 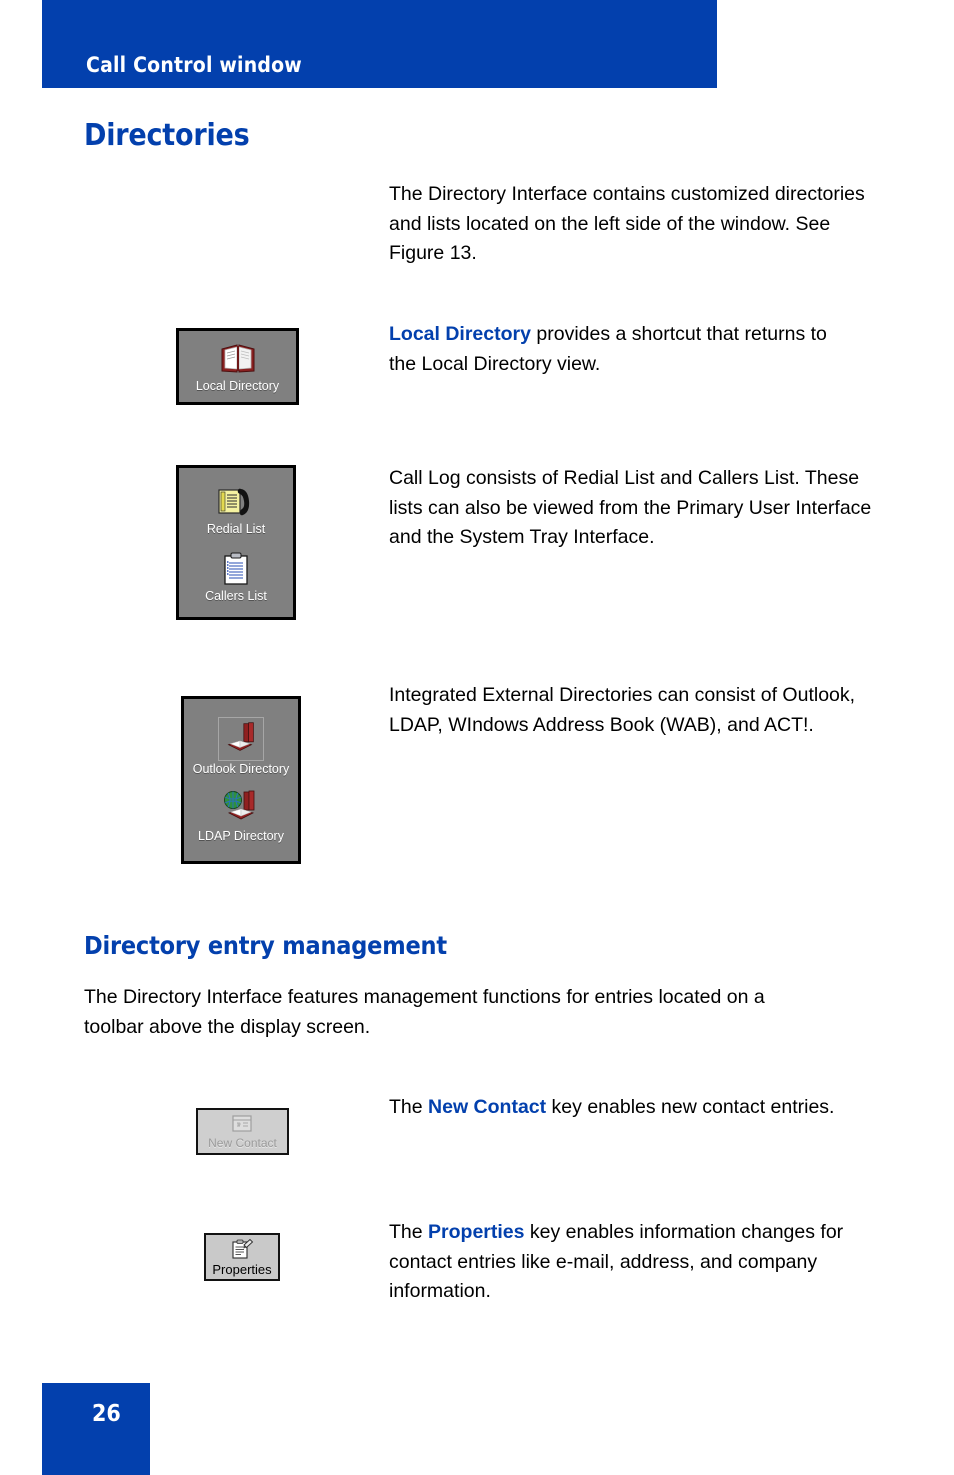 I want to click on icon-cell-ldap-directory: LDAP Directory, so click(x=241, y=814).